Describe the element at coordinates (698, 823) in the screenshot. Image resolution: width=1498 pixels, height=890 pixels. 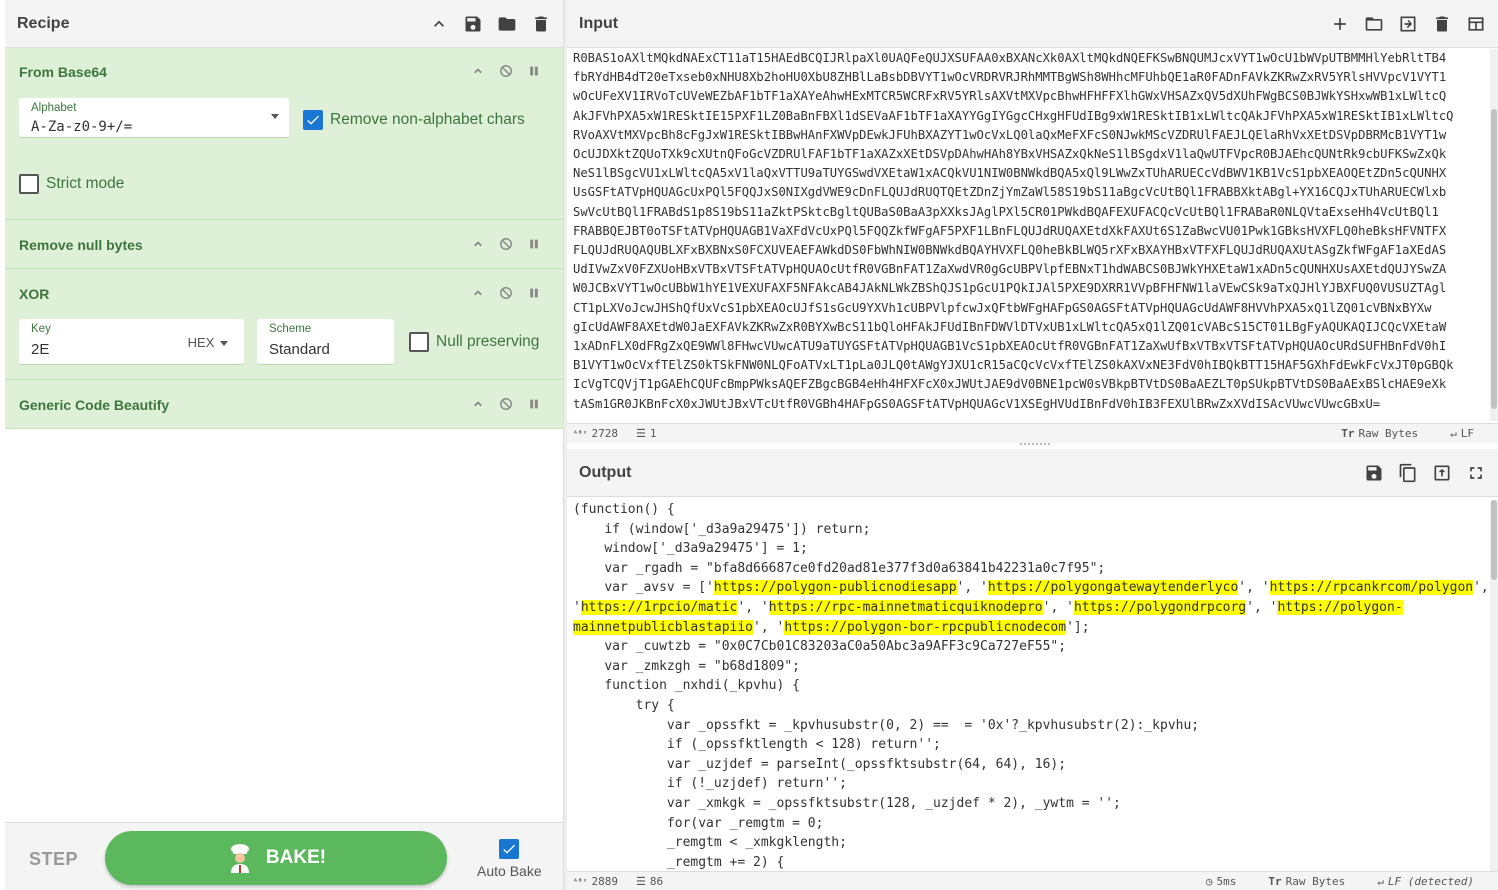
I see `code-text: for(var _remgtm = 0;` at that location.